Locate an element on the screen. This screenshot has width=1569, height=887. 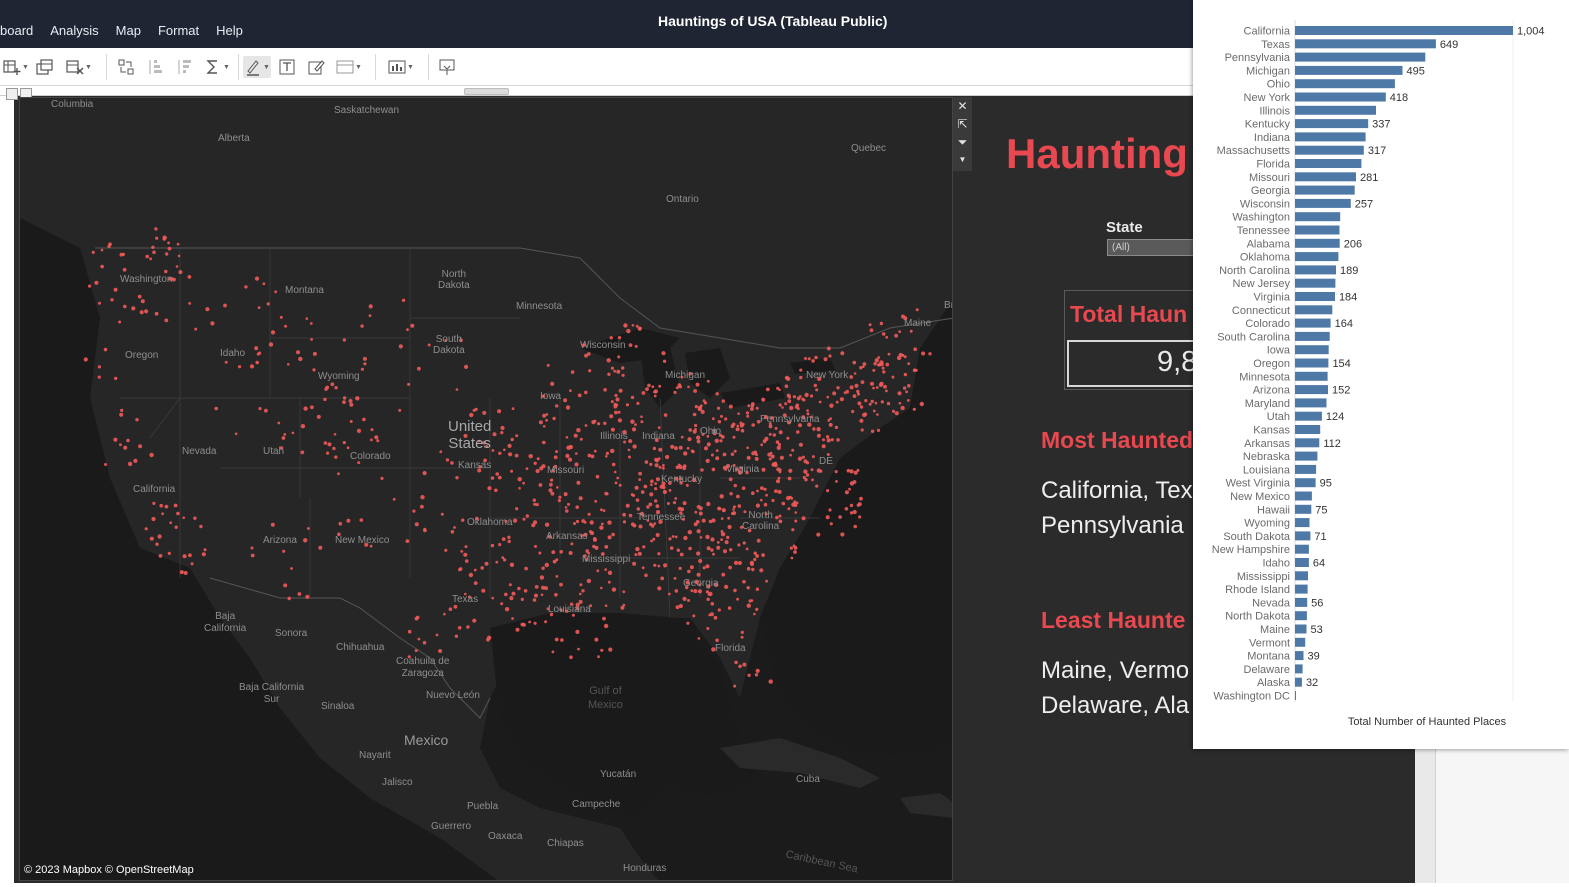
highlight-button: ▼ is located at coordinates (257, 67).